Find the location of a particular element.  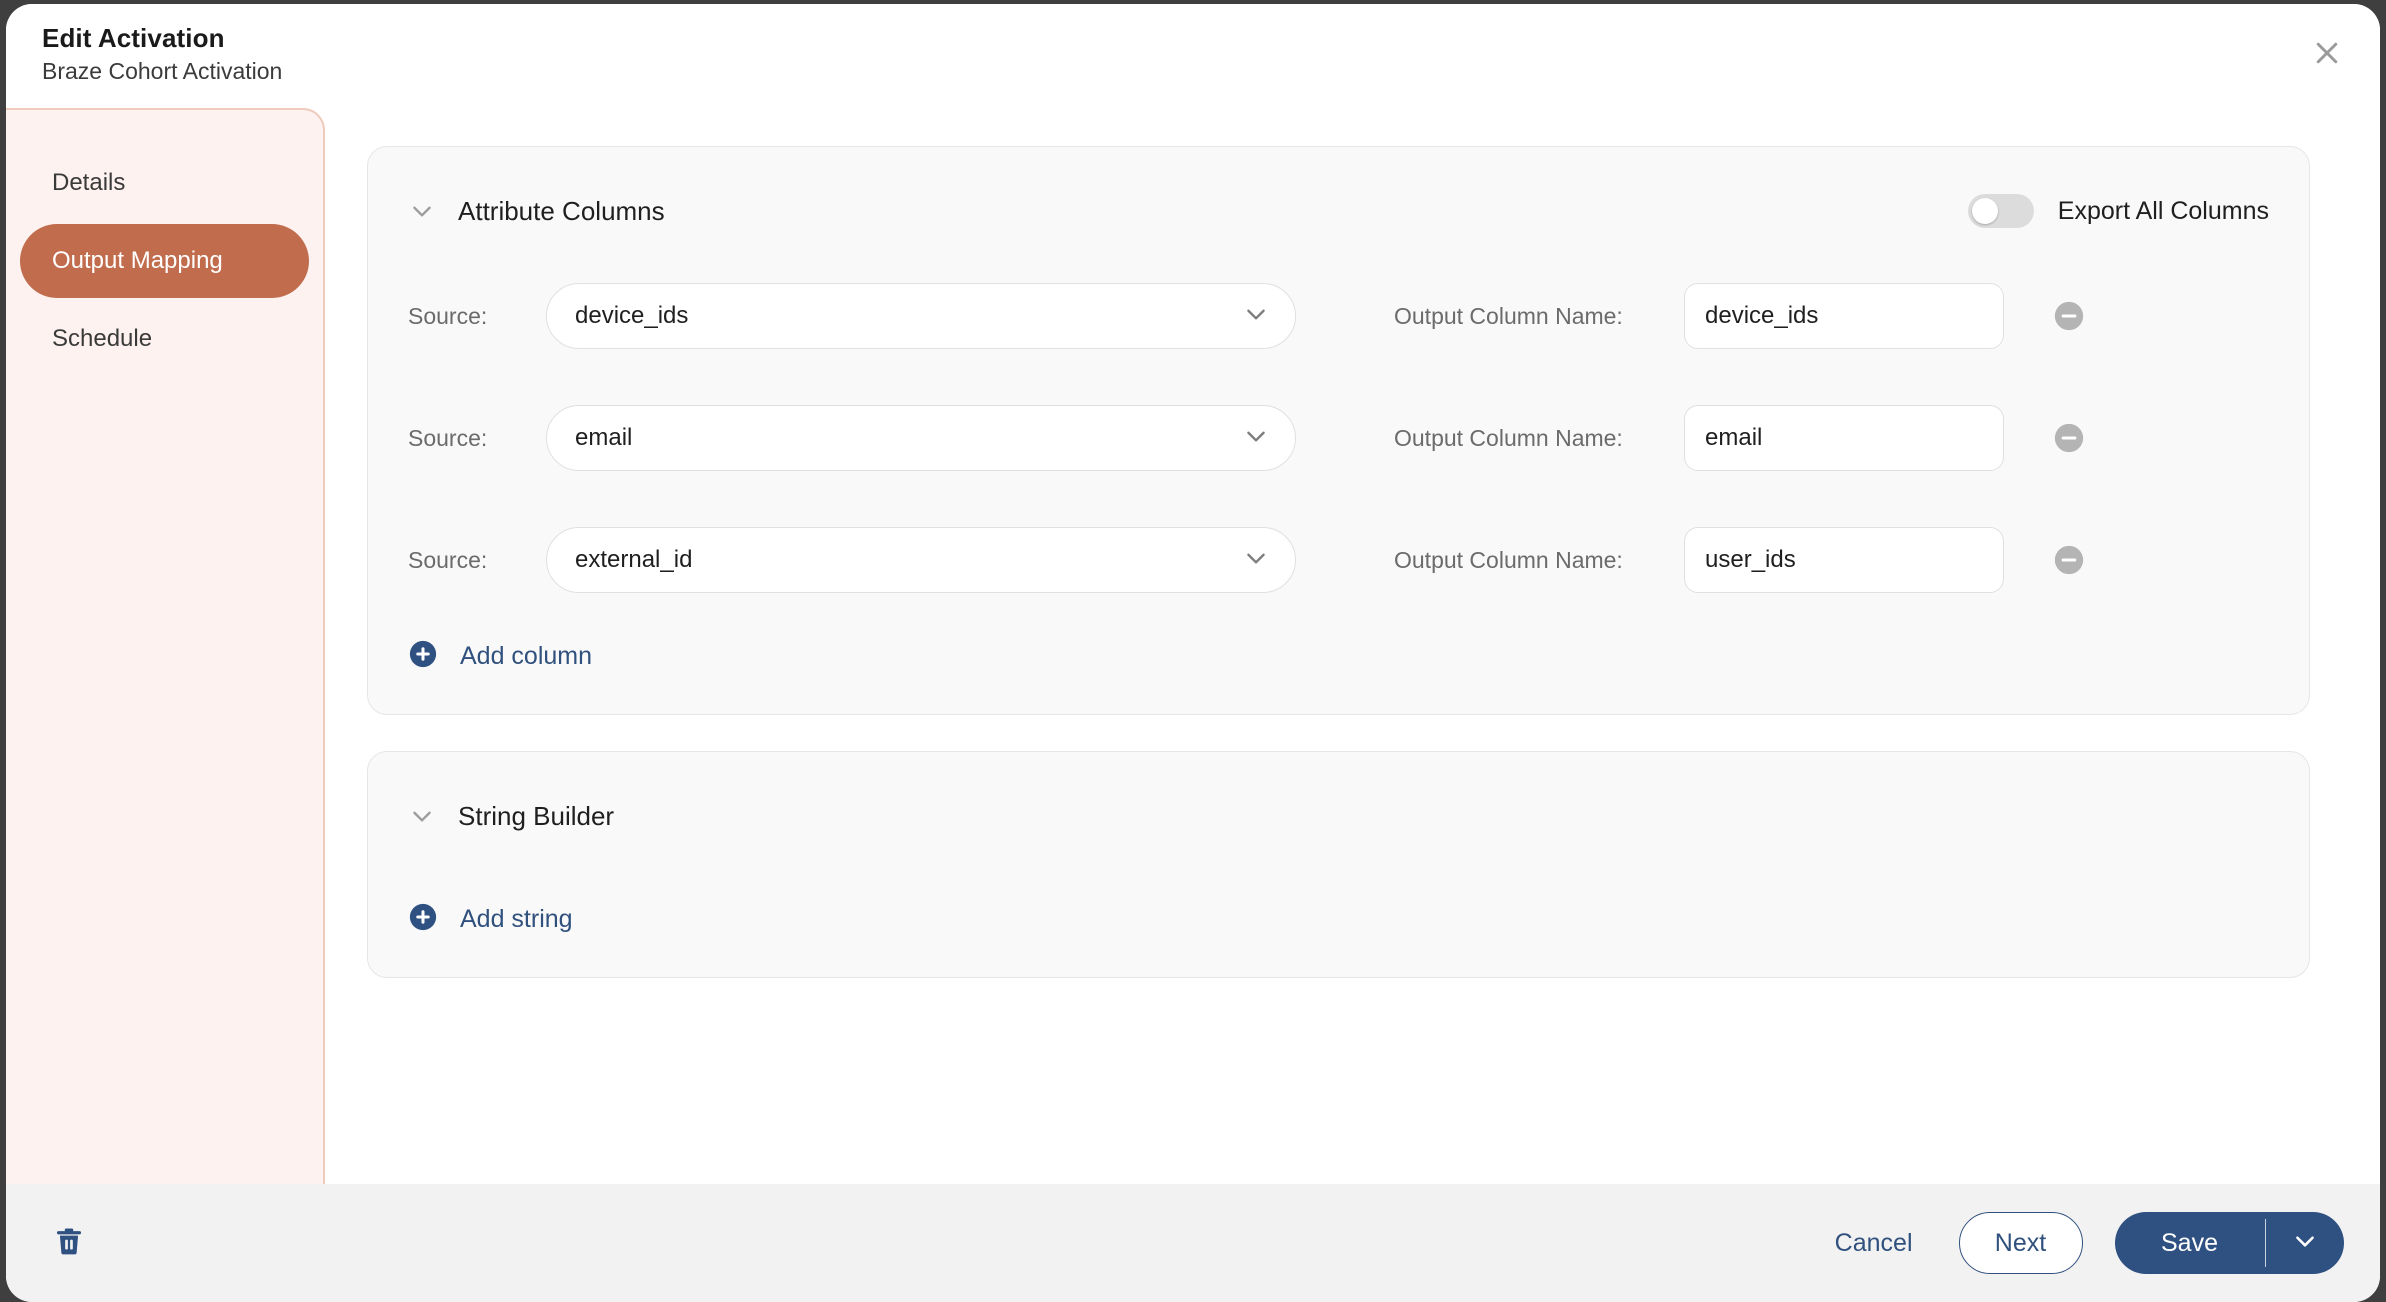

source-select-value: external_id is located at coordinates (634, 559).